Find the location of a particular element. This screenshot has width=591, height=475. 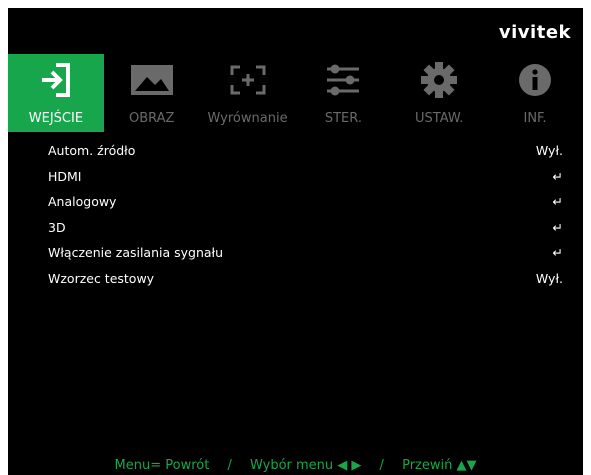

tab-info-label: INF. is located at coordinates (535, 118).